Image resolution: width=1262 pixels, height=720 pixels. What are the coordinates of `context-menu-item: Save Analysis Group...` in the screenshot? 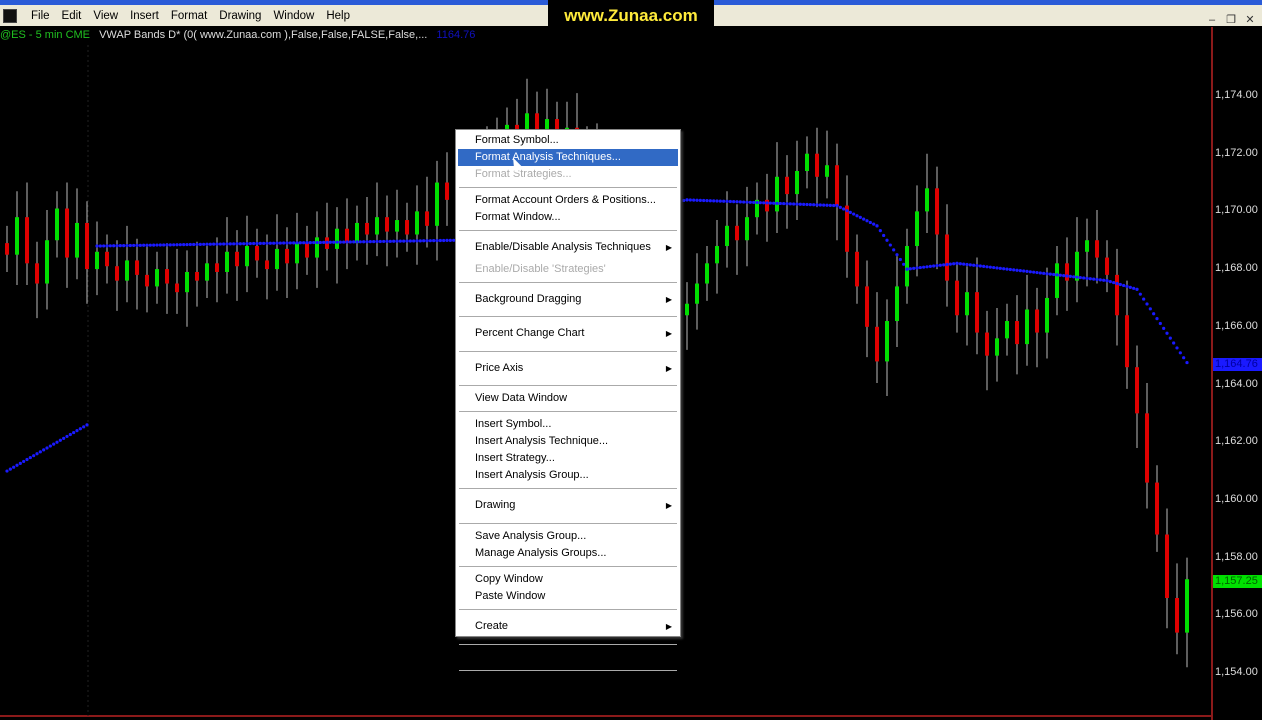 It's located at (568, 536).